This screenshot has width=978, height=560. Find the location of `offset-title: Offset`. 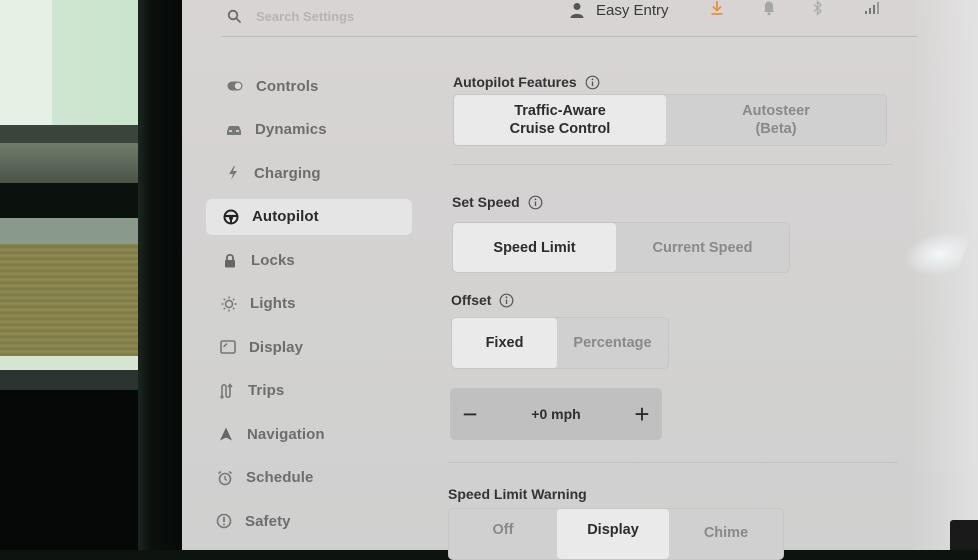

offset-title: Offset is located at coordinates (482, 300).